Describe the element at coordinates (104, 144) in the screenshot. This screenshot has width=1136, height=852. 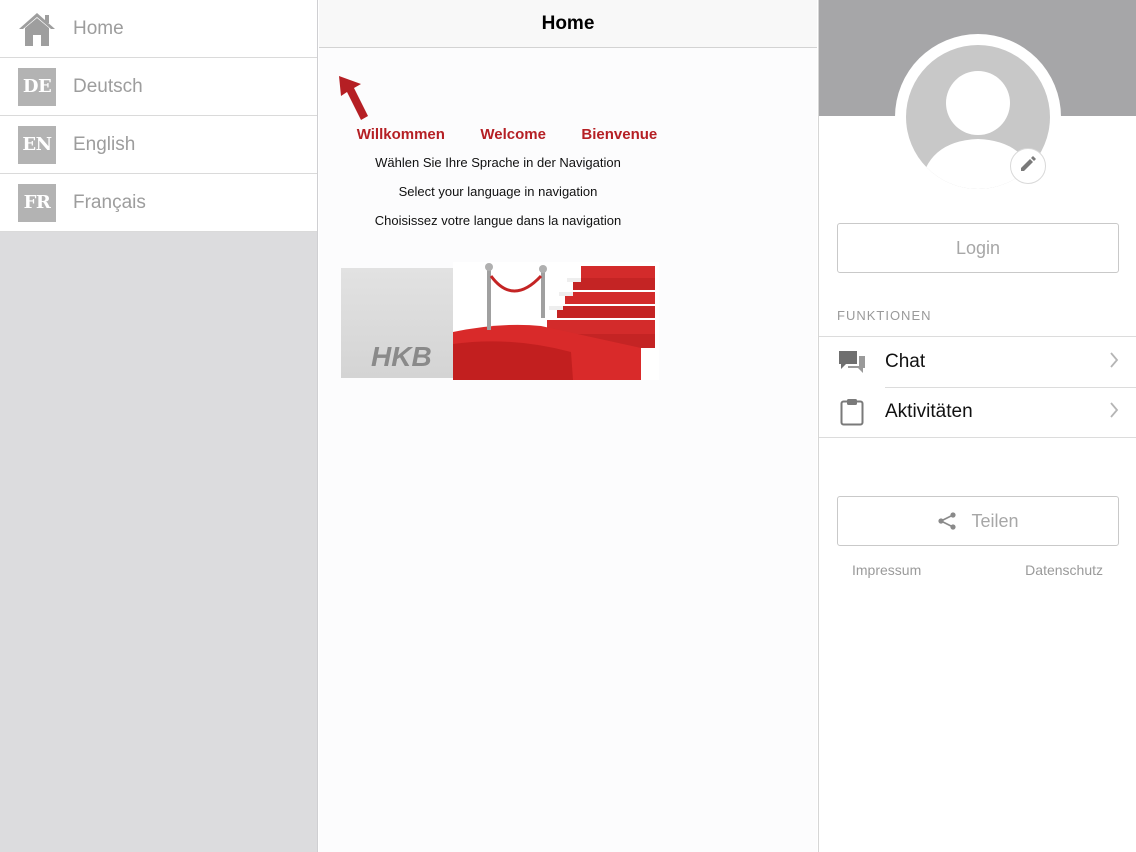
I see `sidebar-item-label: English` at that location.